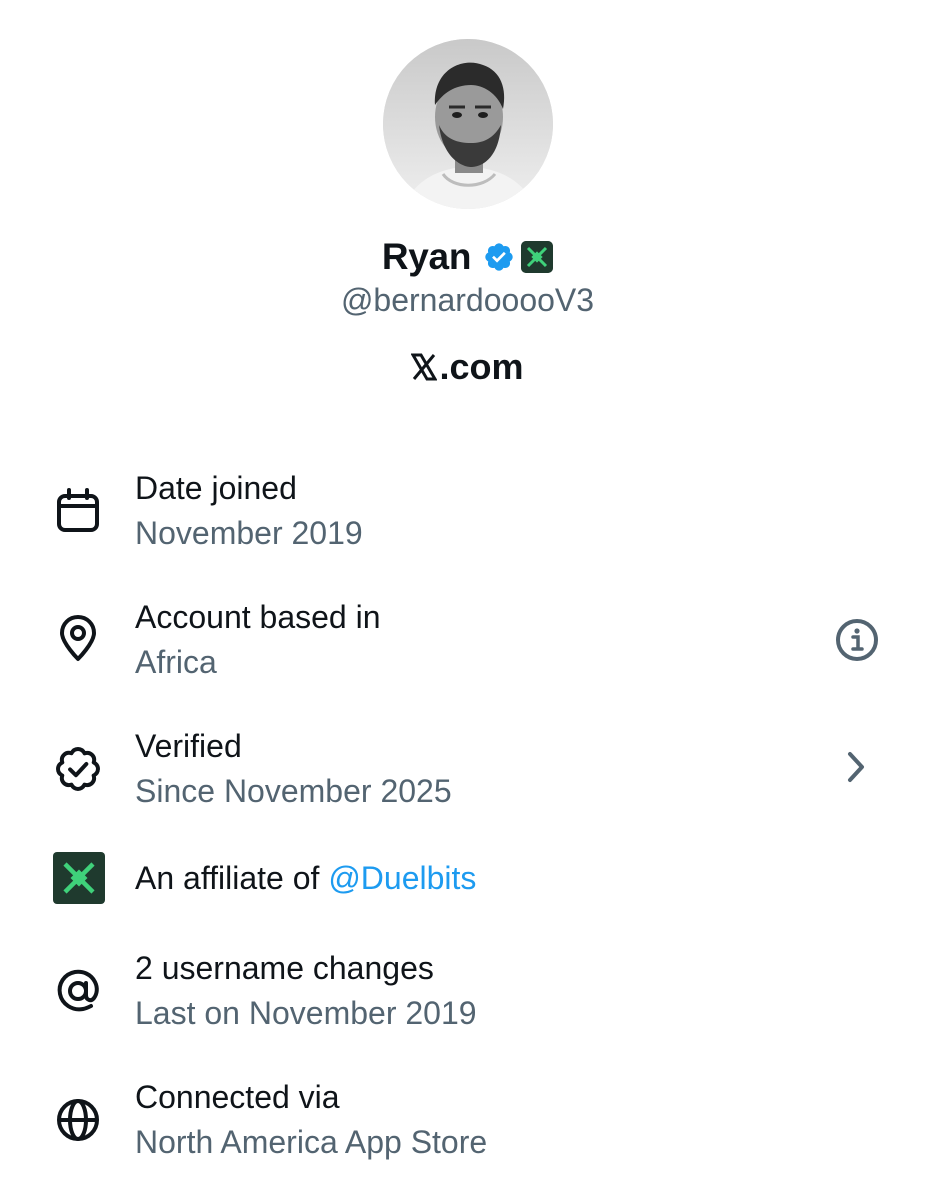 The image size is (935, 1200). I want to click on profile-site-link: .com, so click(467, 367).